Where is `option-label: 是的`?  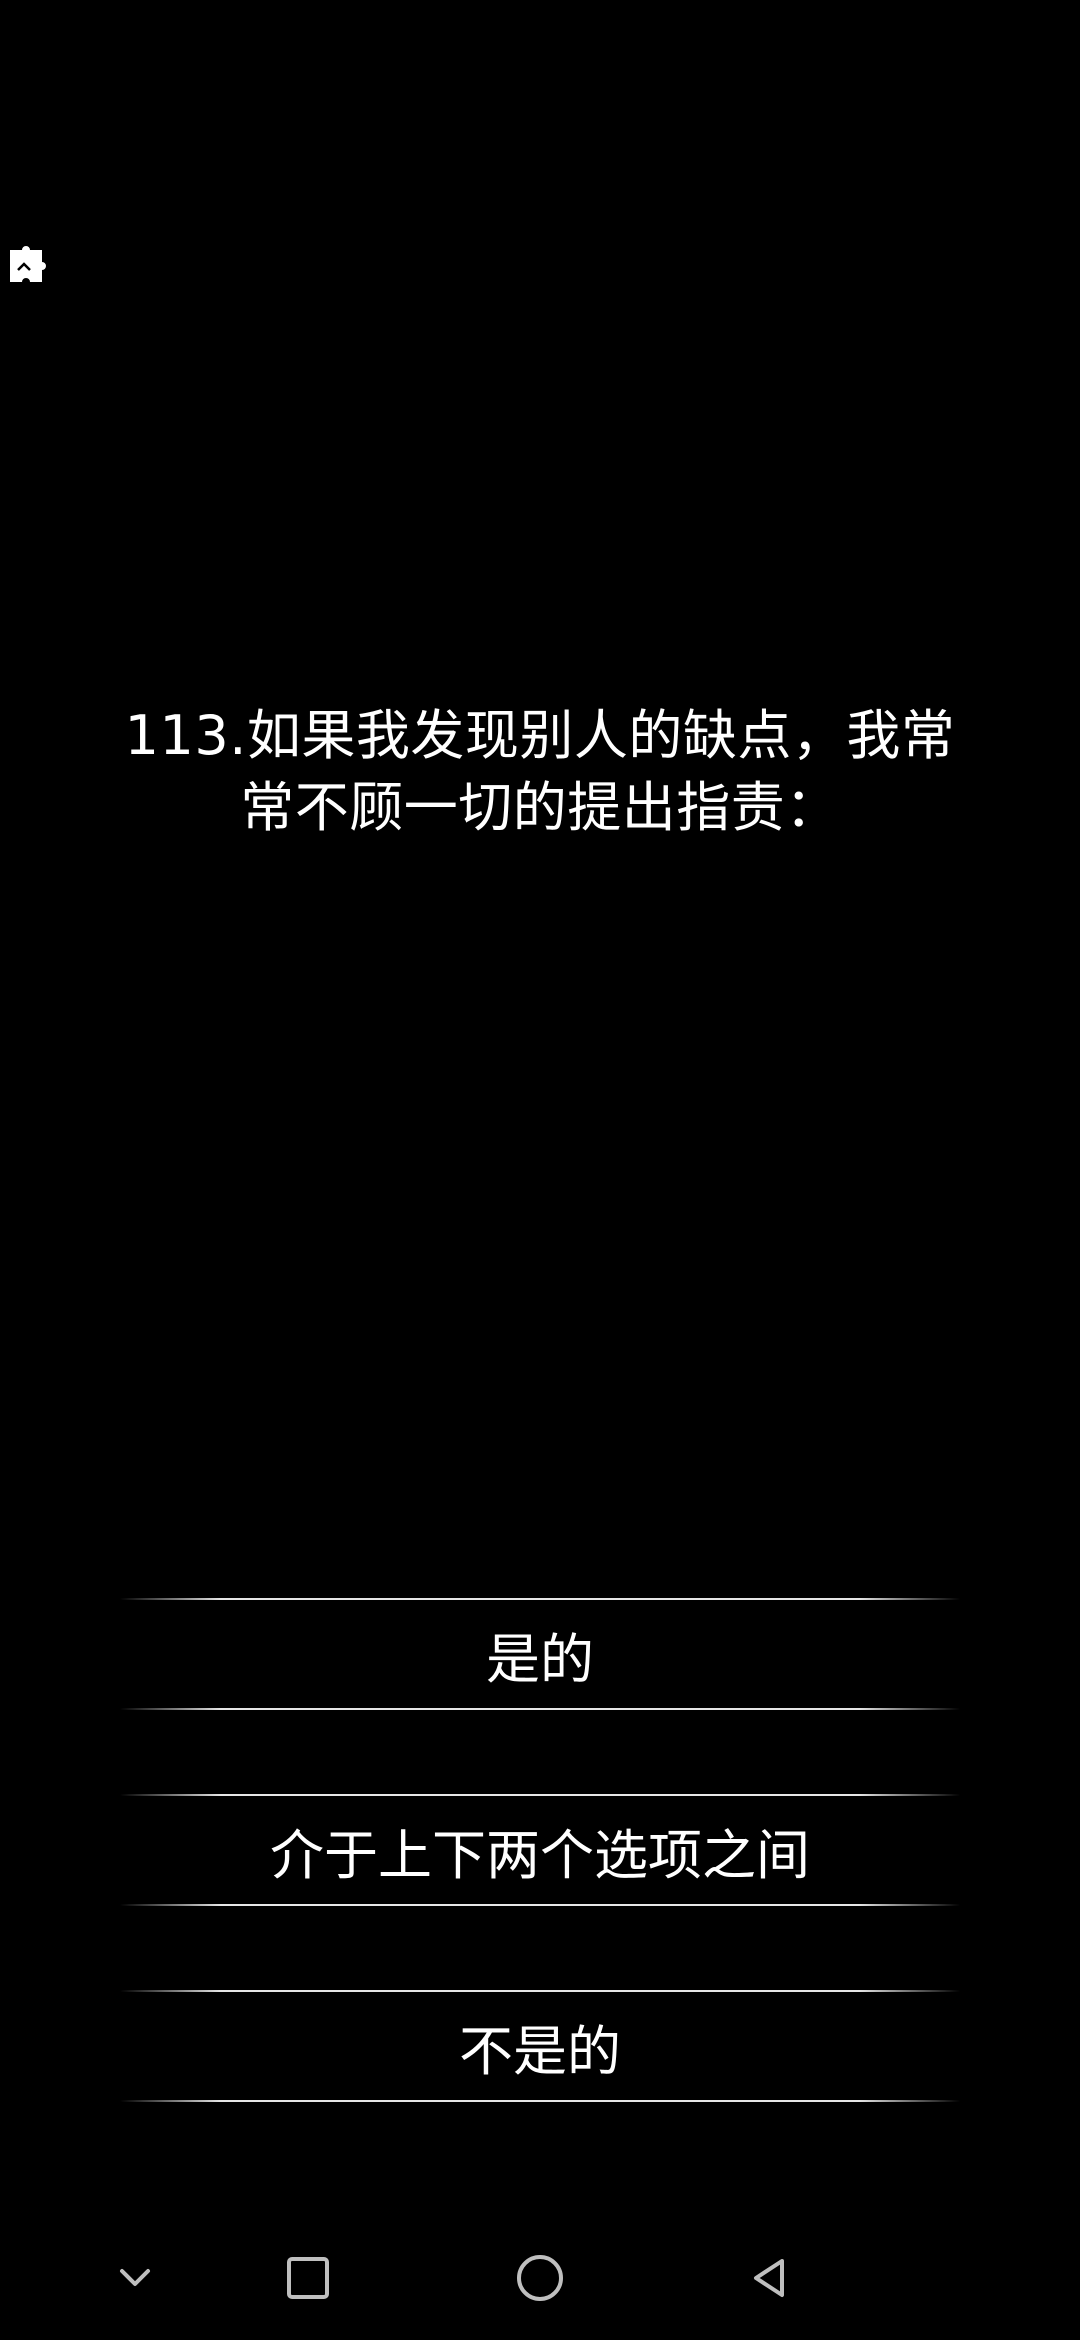 option-label: 是的 is located at coordinates (540, 1659).